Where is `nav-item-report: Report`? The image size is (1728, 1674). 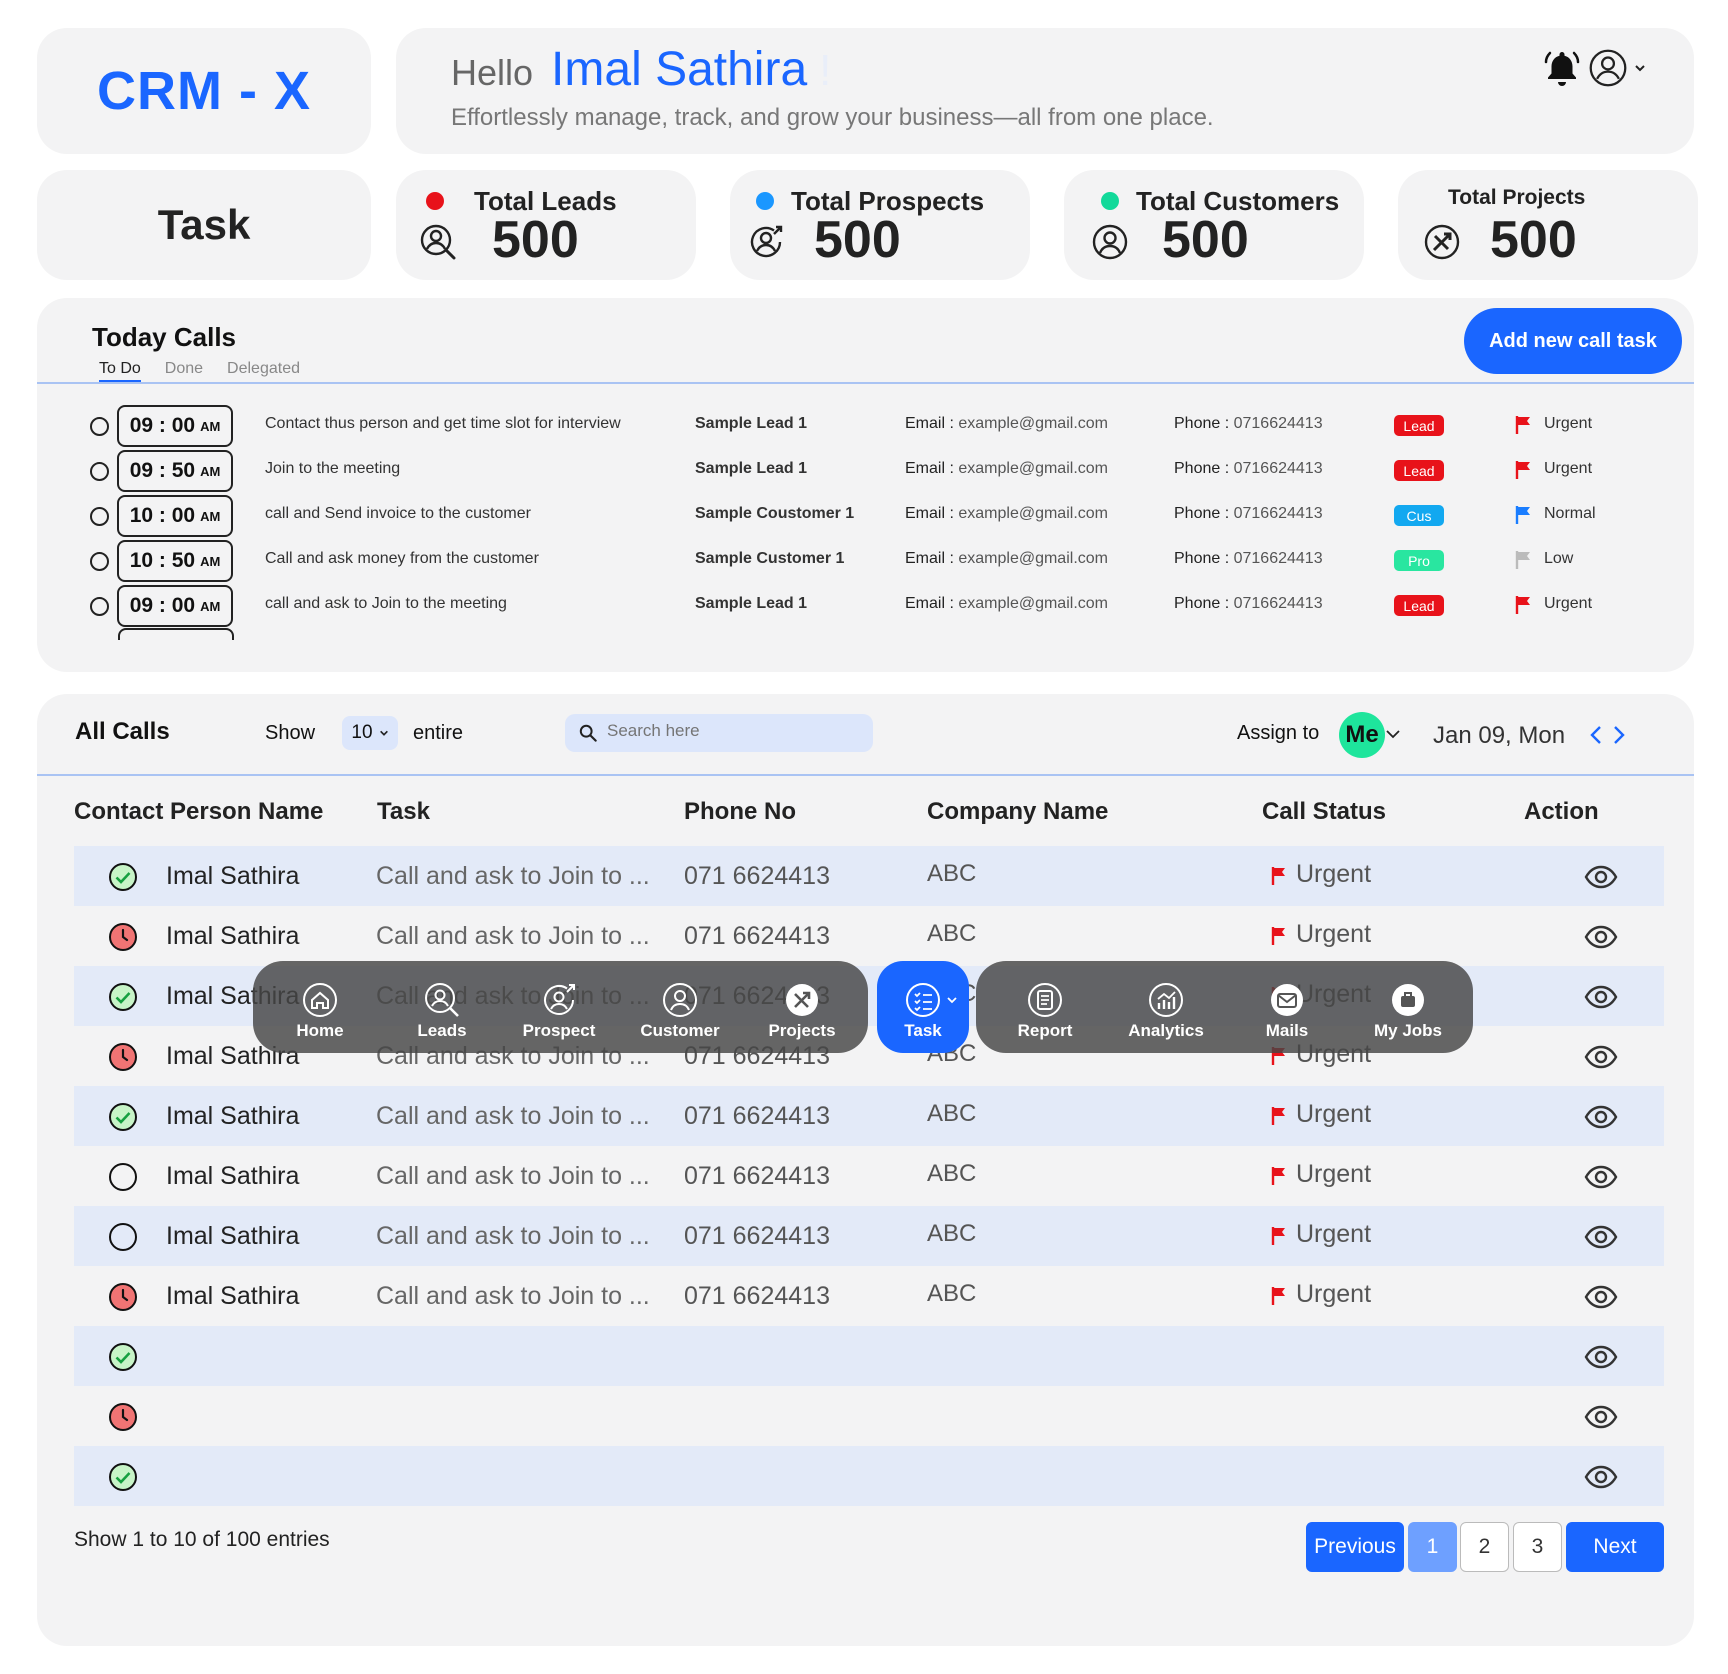 nav-item-report: Report is located at coordinates (1045, 1017).